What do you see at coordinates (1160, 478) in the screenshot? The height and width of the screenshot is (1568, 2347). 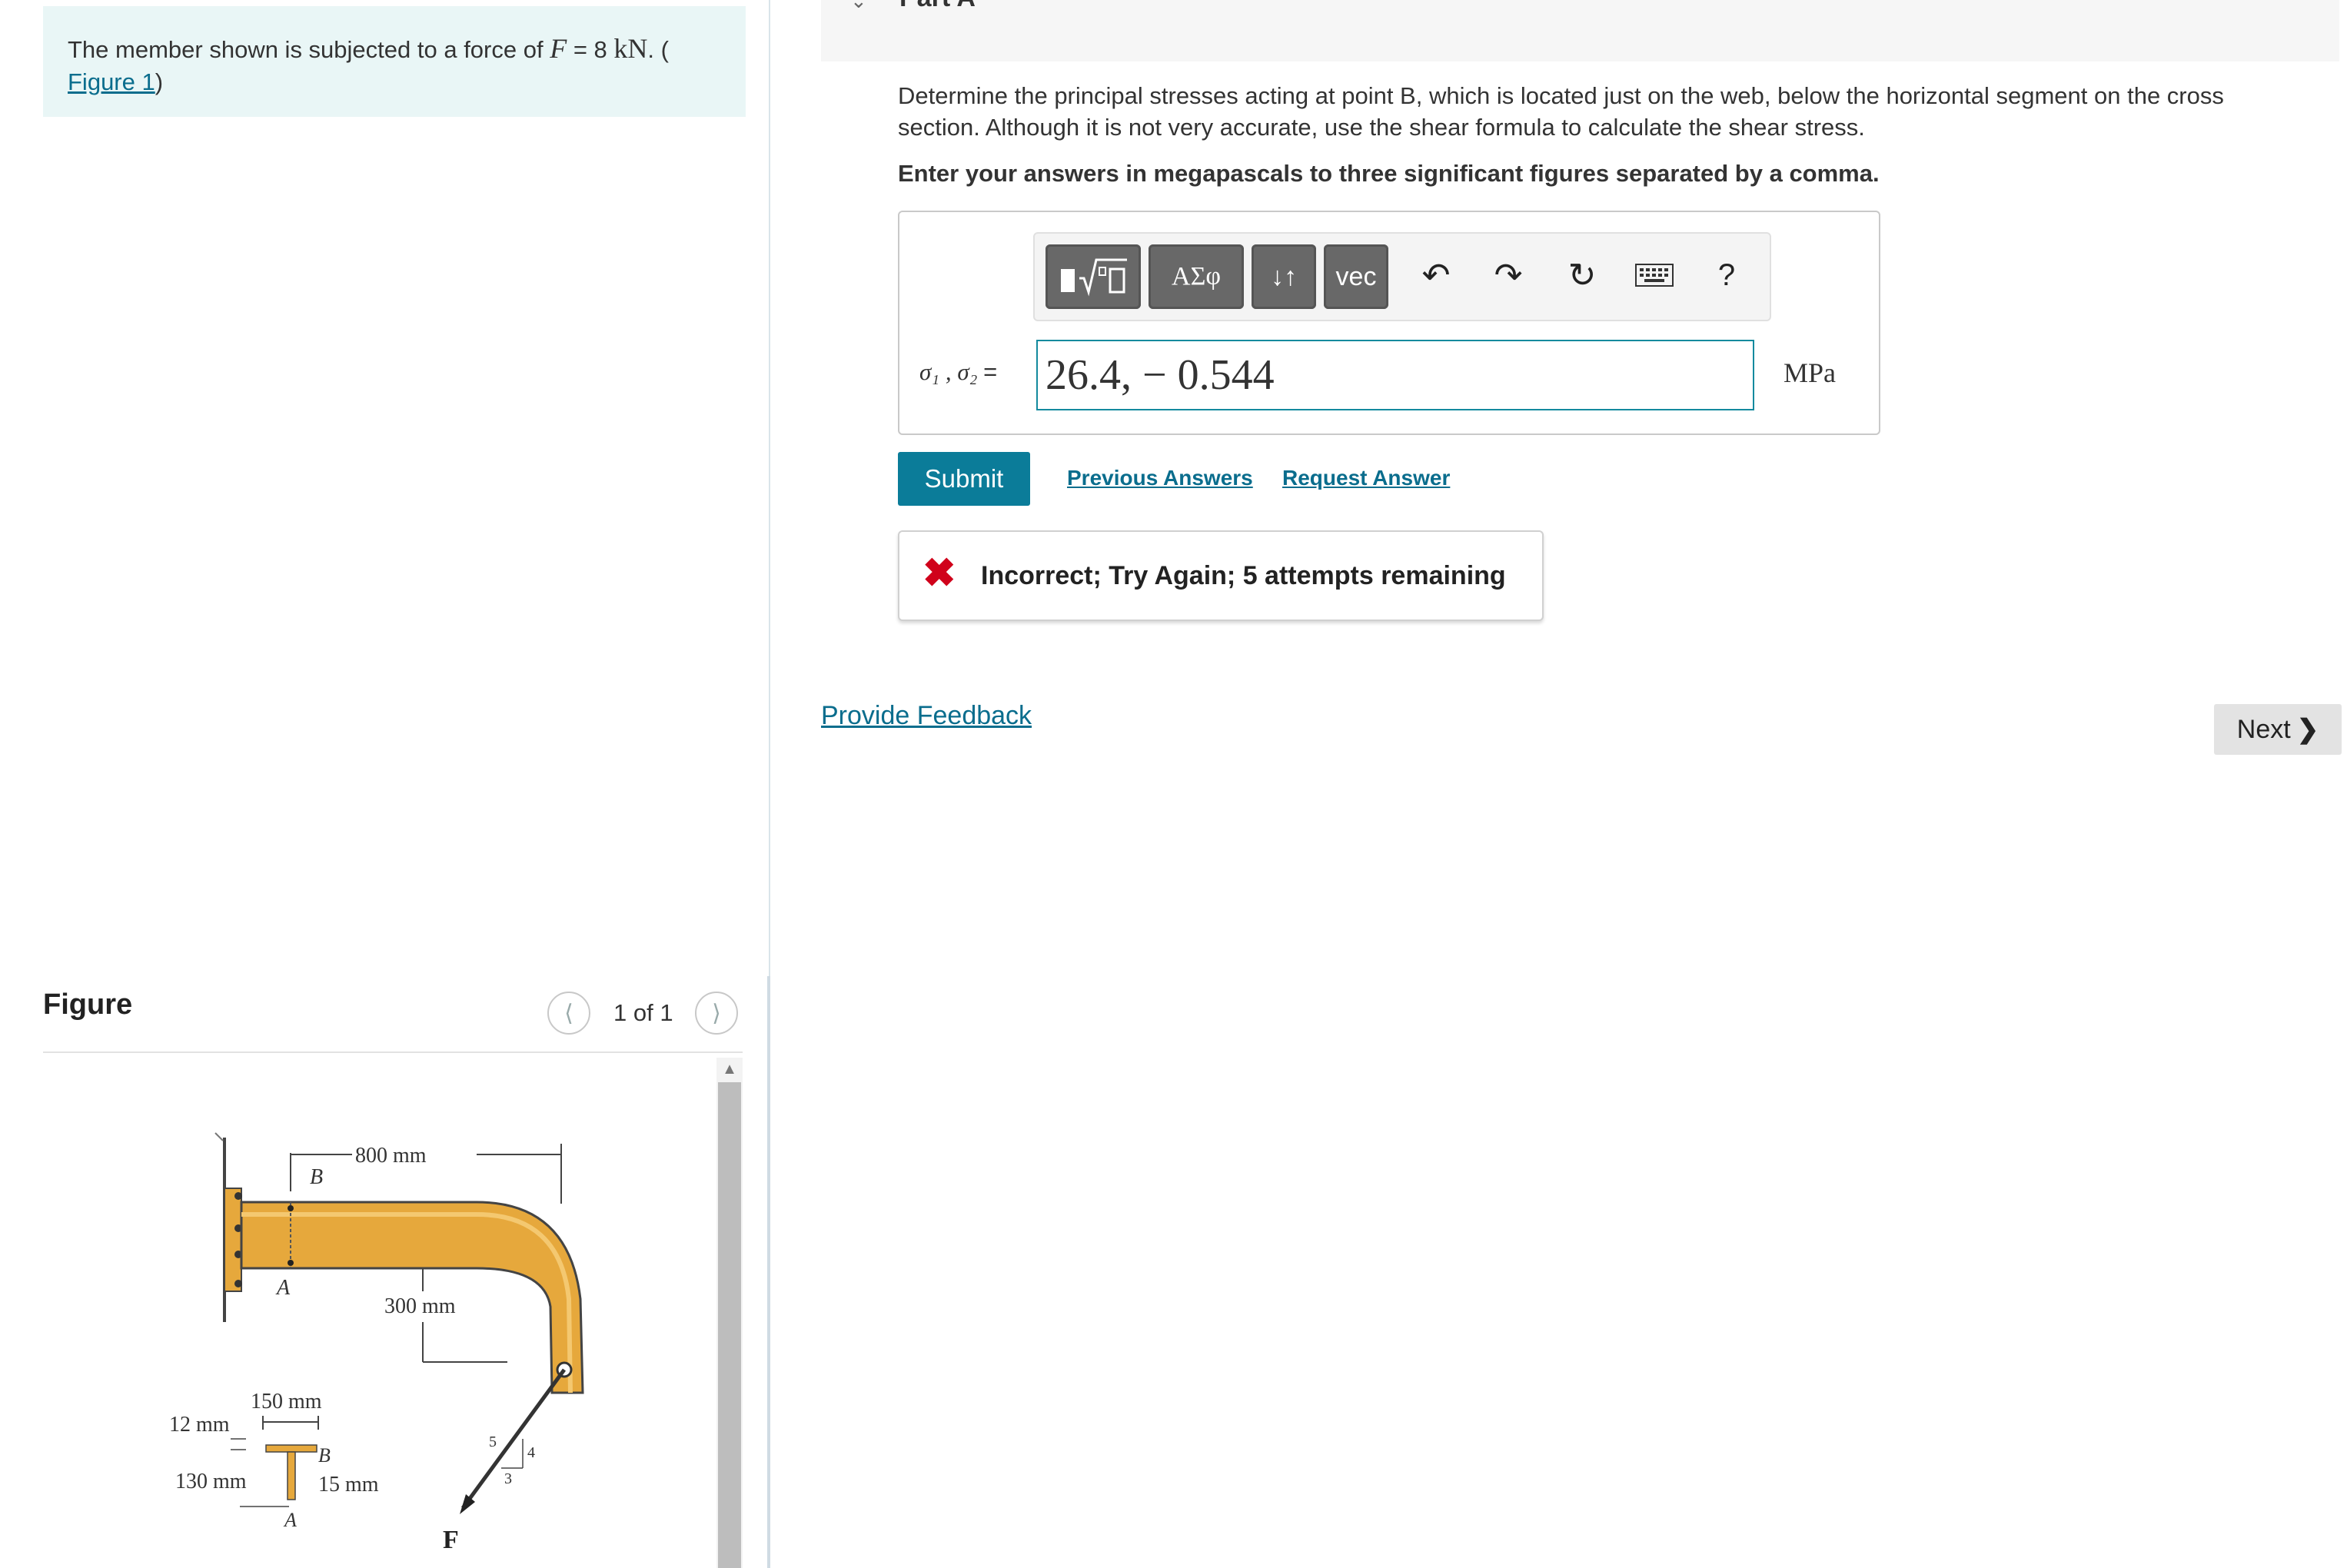 I see `previous-answers-link: Previous Answers` at bounding box center [1160, 478].